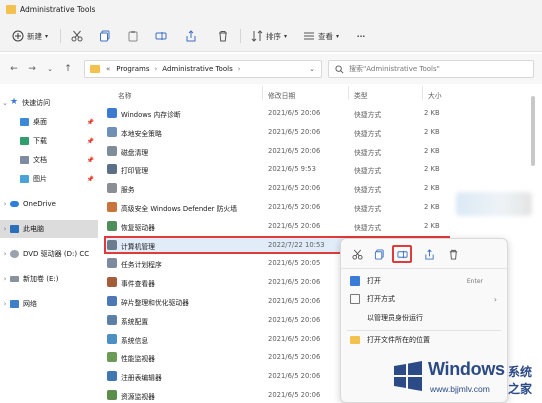 The image size is (542, 403). Describe the element at coordinates (14, 229) in the screenshot. I see `computer-icon` at that location.